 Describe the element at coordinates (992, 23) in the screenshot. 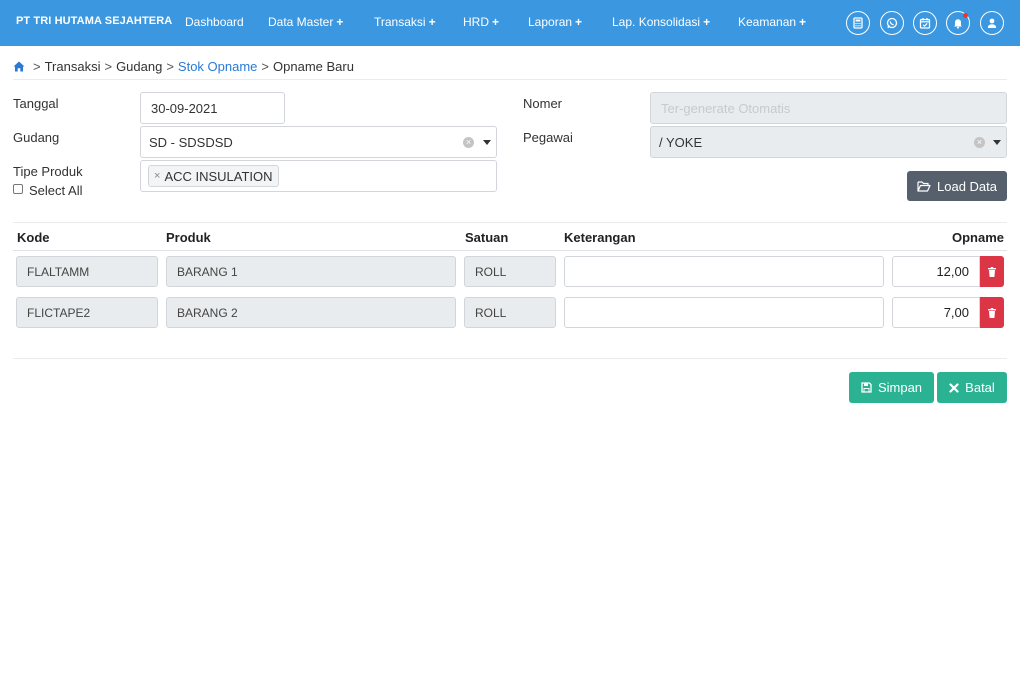

I see `user-icon` at that location.